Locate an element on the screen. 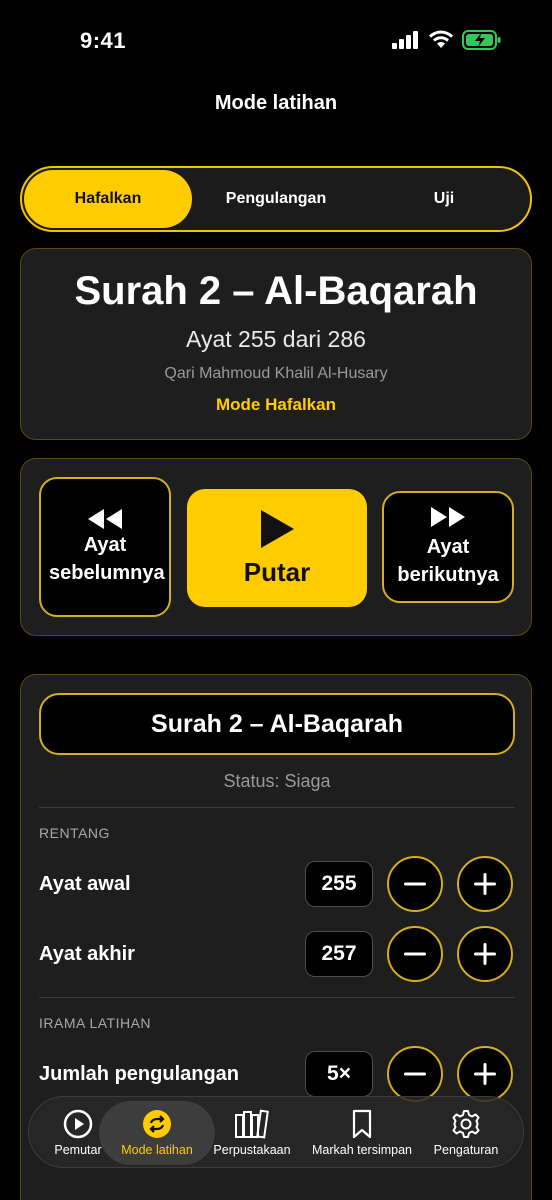  repeat-count-increment-button is located at coordinates (485, 1074).